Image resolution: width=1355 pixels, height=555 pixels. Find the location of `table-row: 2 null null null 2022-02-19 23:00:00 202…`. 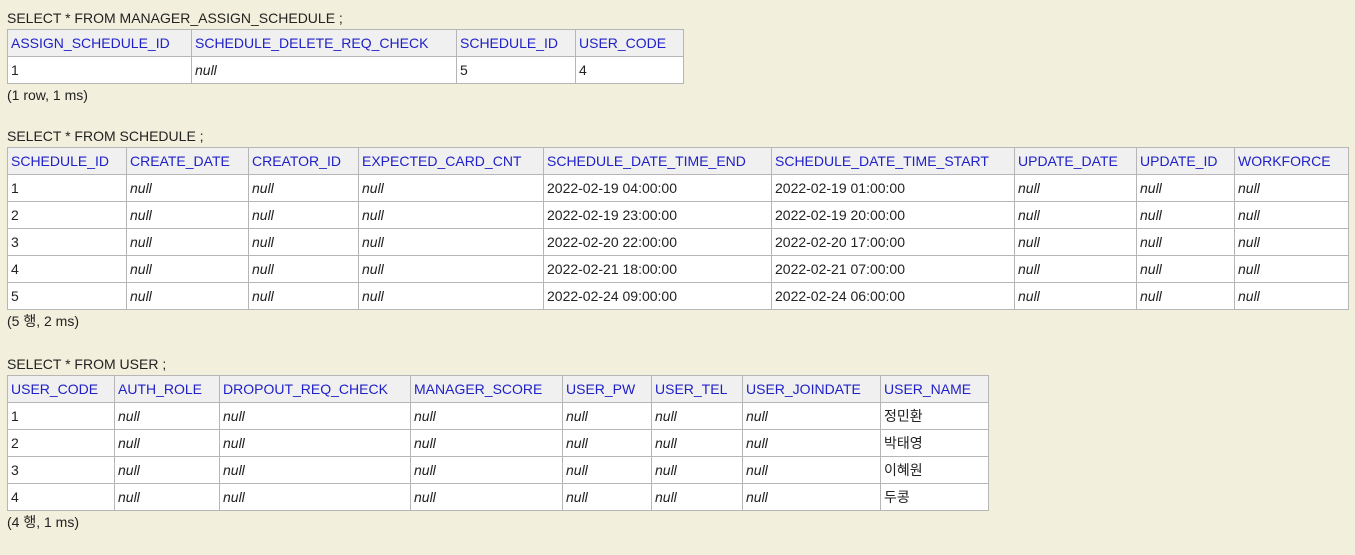

table-row: 2 null null null 2022-02-19 23:00:00 202… is located at coordinates (678, 215).